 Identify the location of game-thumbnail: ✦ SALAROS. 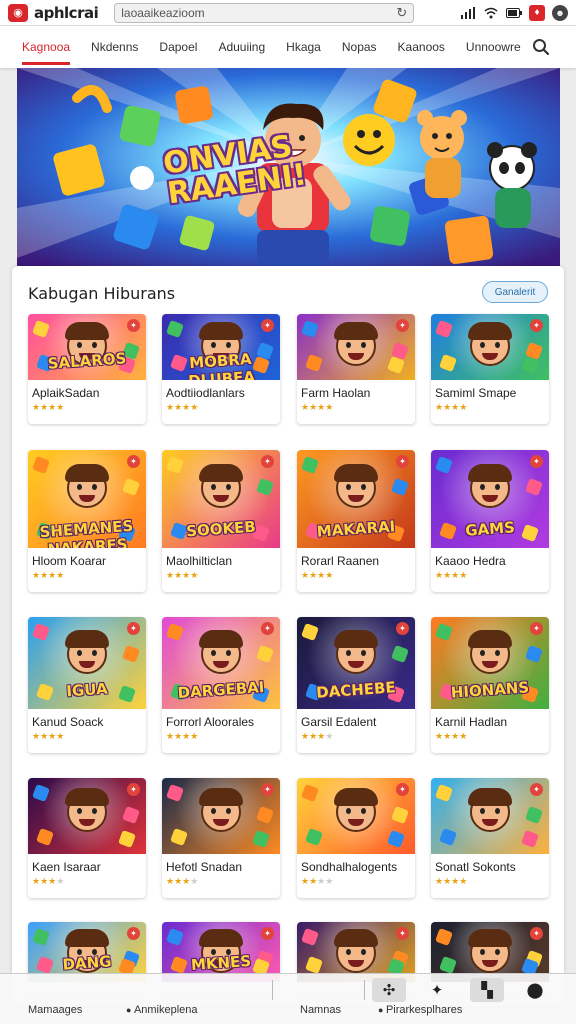
(87, 347).